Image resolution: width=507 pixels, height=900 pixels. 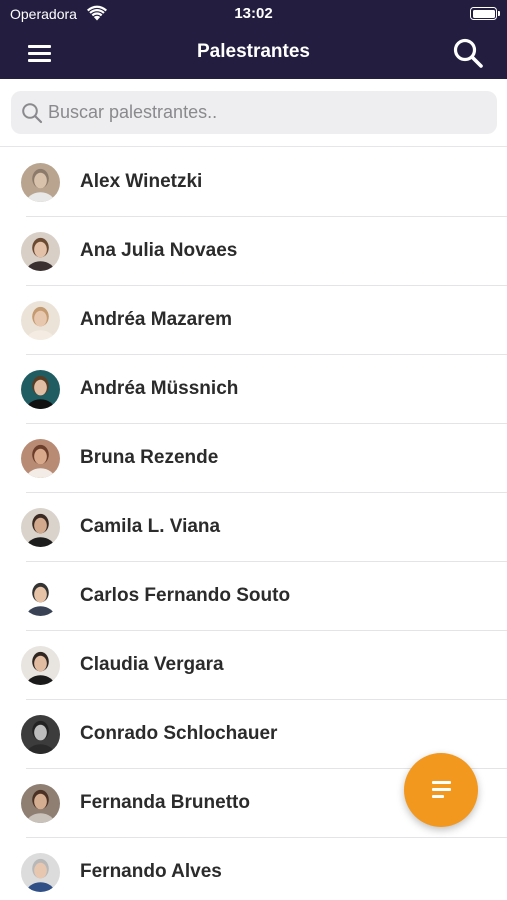 I want to click on search-bar, so click(x=254, y=112).